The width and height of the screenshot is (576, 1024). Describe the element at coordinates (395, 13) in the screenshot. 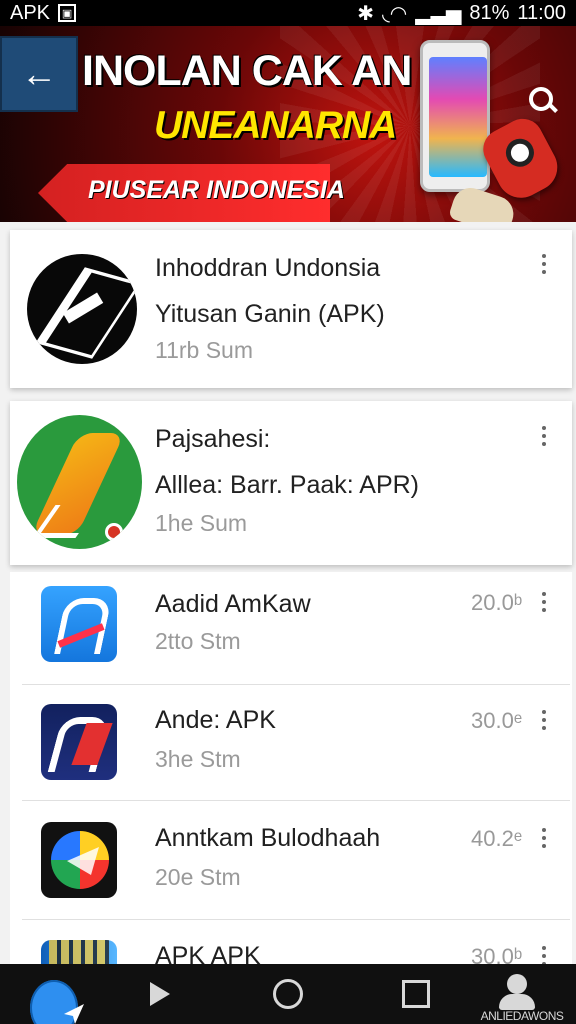

I see `wifi-icon: ◟◠` at that location.